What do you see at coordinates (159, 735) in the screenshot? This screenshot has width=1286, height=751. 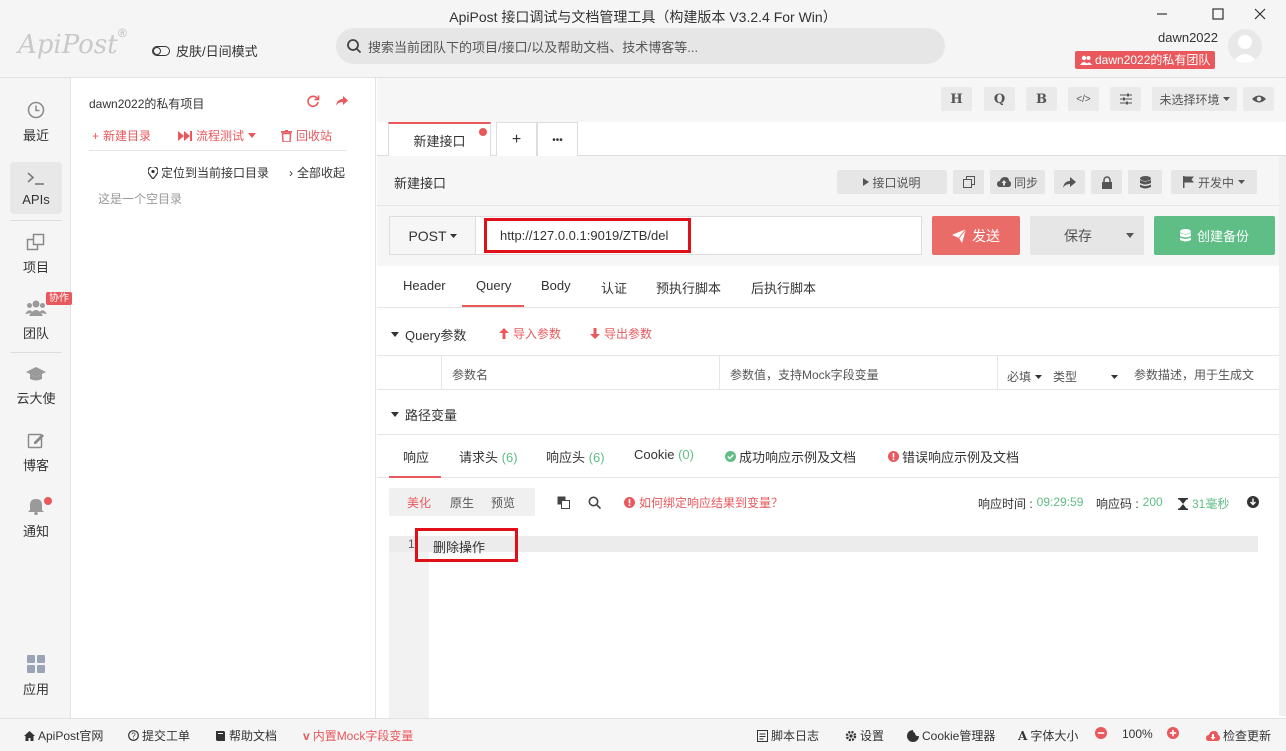 I see `submit-ticket-link: ? 提交工单` at bounding box center [159, 735].